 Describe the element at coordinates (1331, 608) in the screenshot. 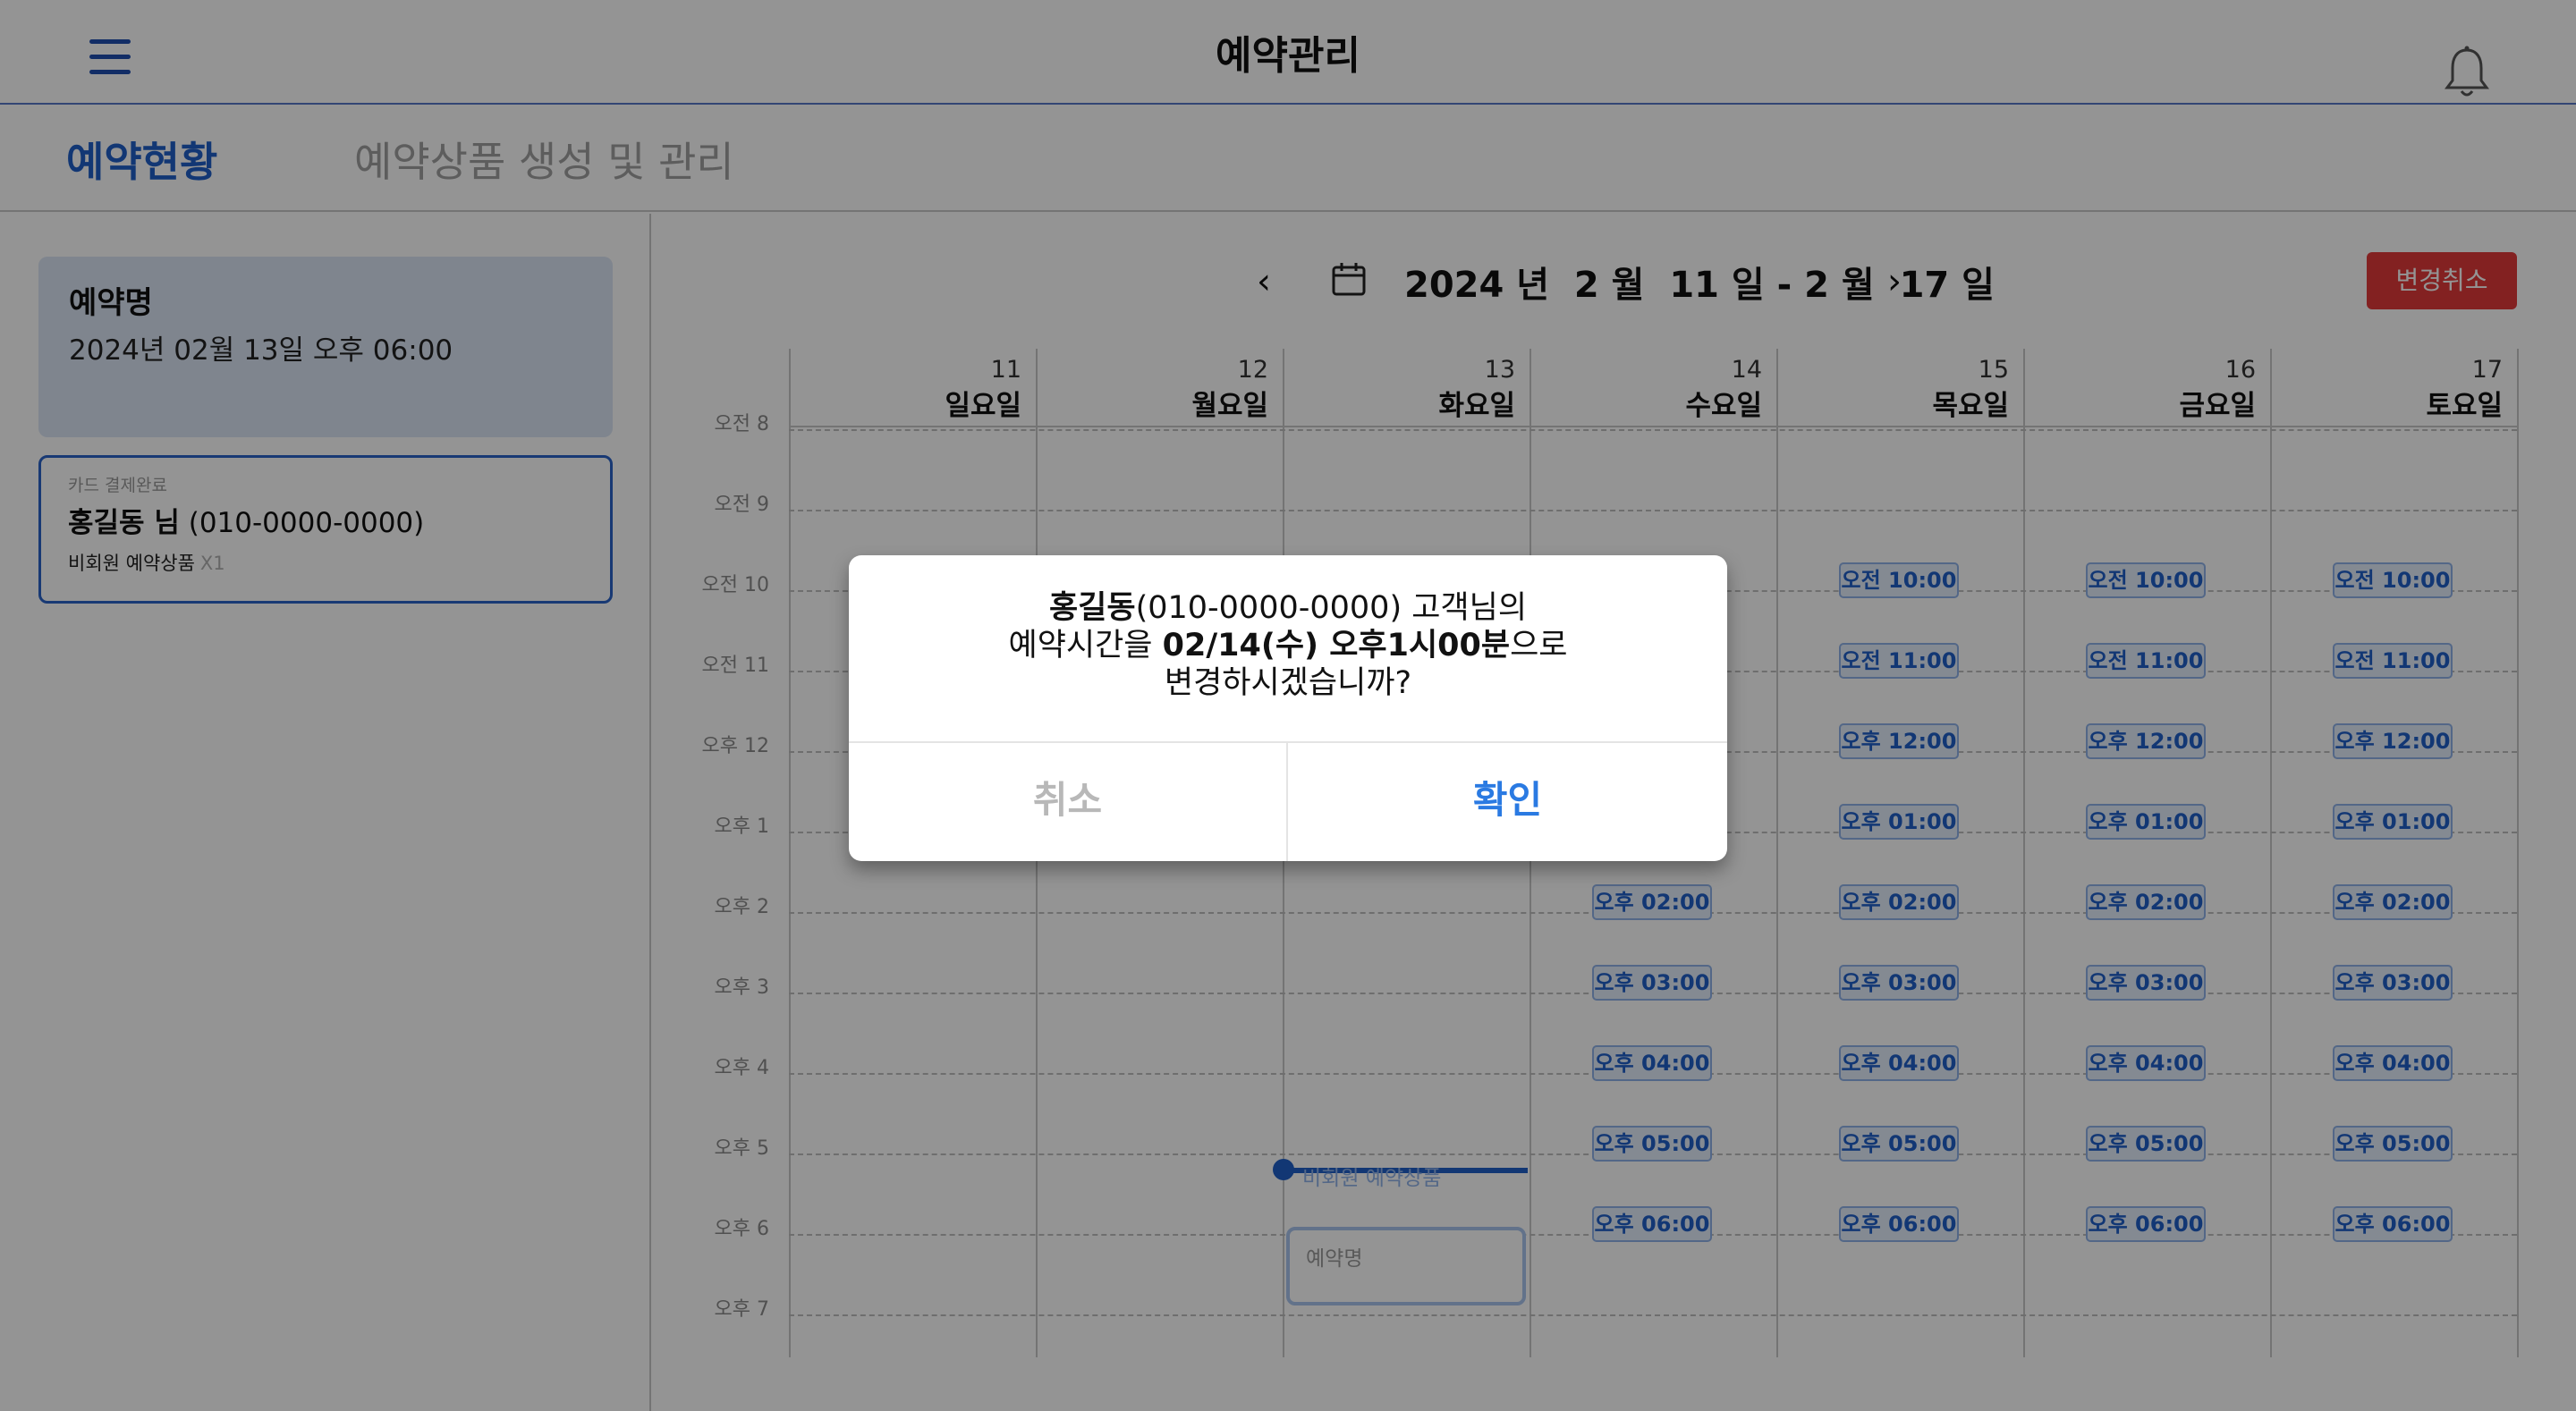

I see `dialog-customer-phone: (010-0000-0000) 고객님의` at that location.